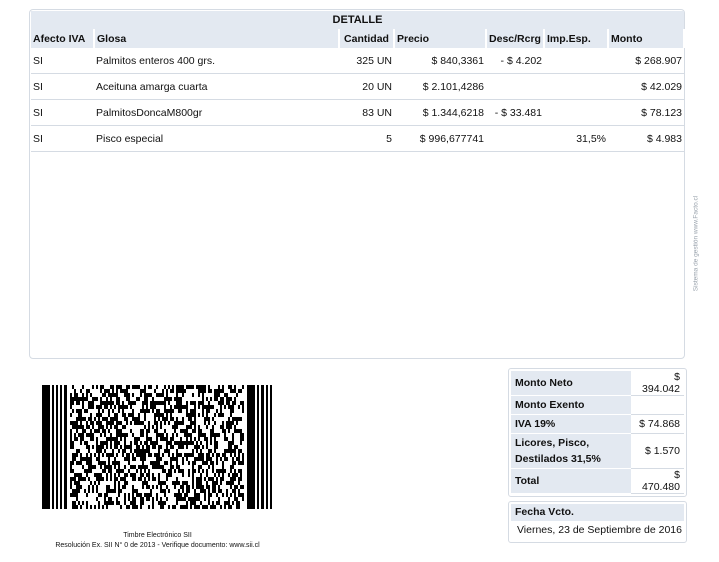  Describe the element at coordinates (657, 424) in the screenshot. I see `iva-value: $ 74.868` at that location.